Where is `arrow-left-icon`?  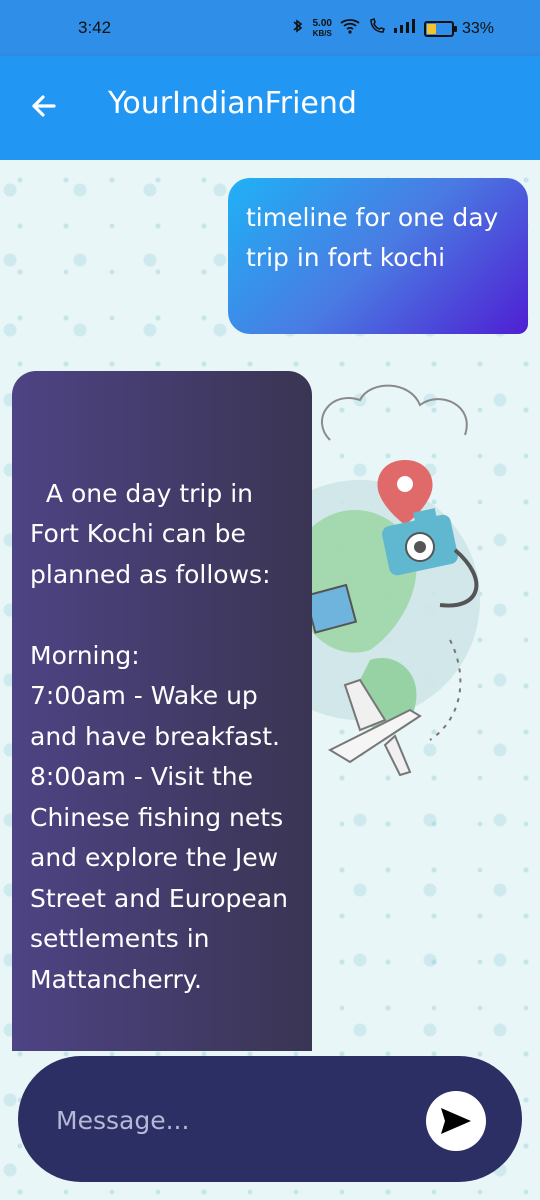
arrow-left-icon is located at coordinates (44, 106).